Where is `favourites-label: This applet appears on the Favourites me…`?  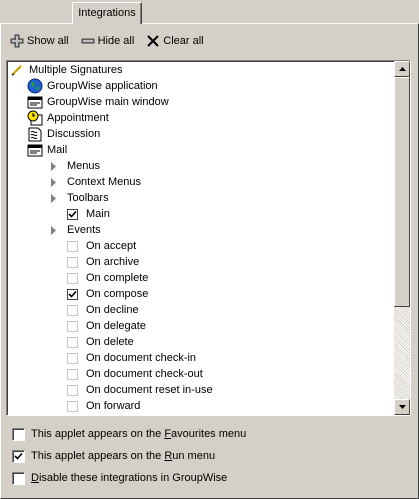
favourites-label: This applet appears on the Favourites me… is located at coordinates (139, 434).